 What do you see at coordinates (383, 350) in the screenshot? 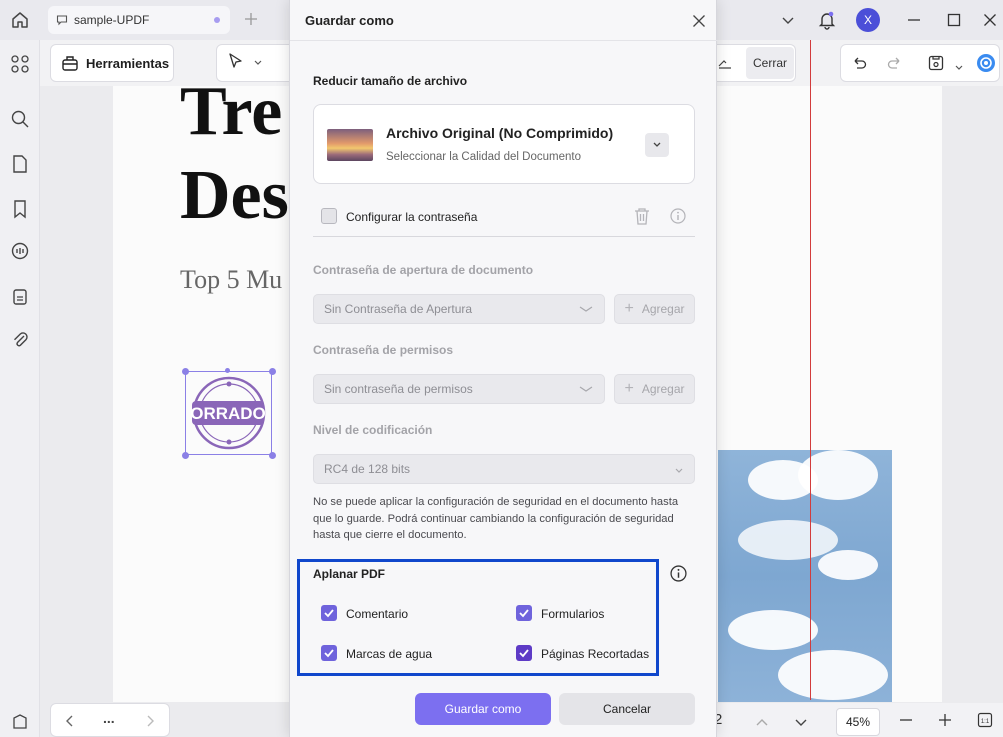
I see `permission-password-title: Contraseña de permisos` at bounding box center [383, 350].